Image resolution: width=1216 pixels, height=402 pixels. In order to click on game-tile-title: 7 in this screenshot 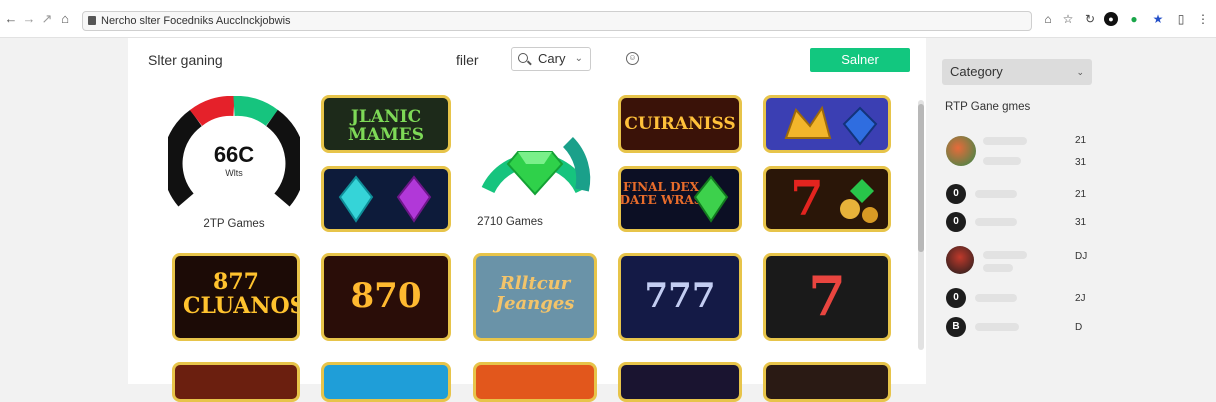, I will do `click(827, 296)`.